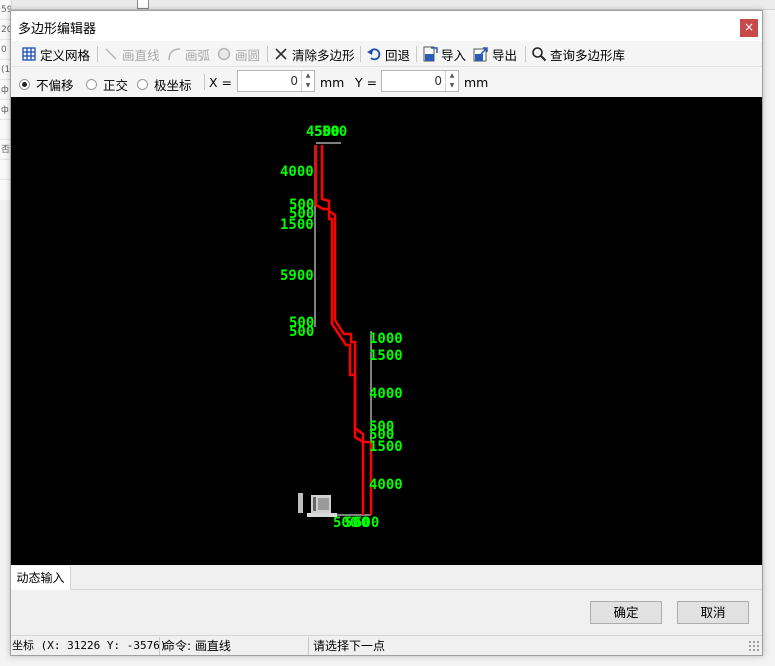 The height and width of the screenshot is (666, 775). Describe the element at coordinates (65, 55) in the screenshot. I see `define-grid-label: 定义网格` at that location.